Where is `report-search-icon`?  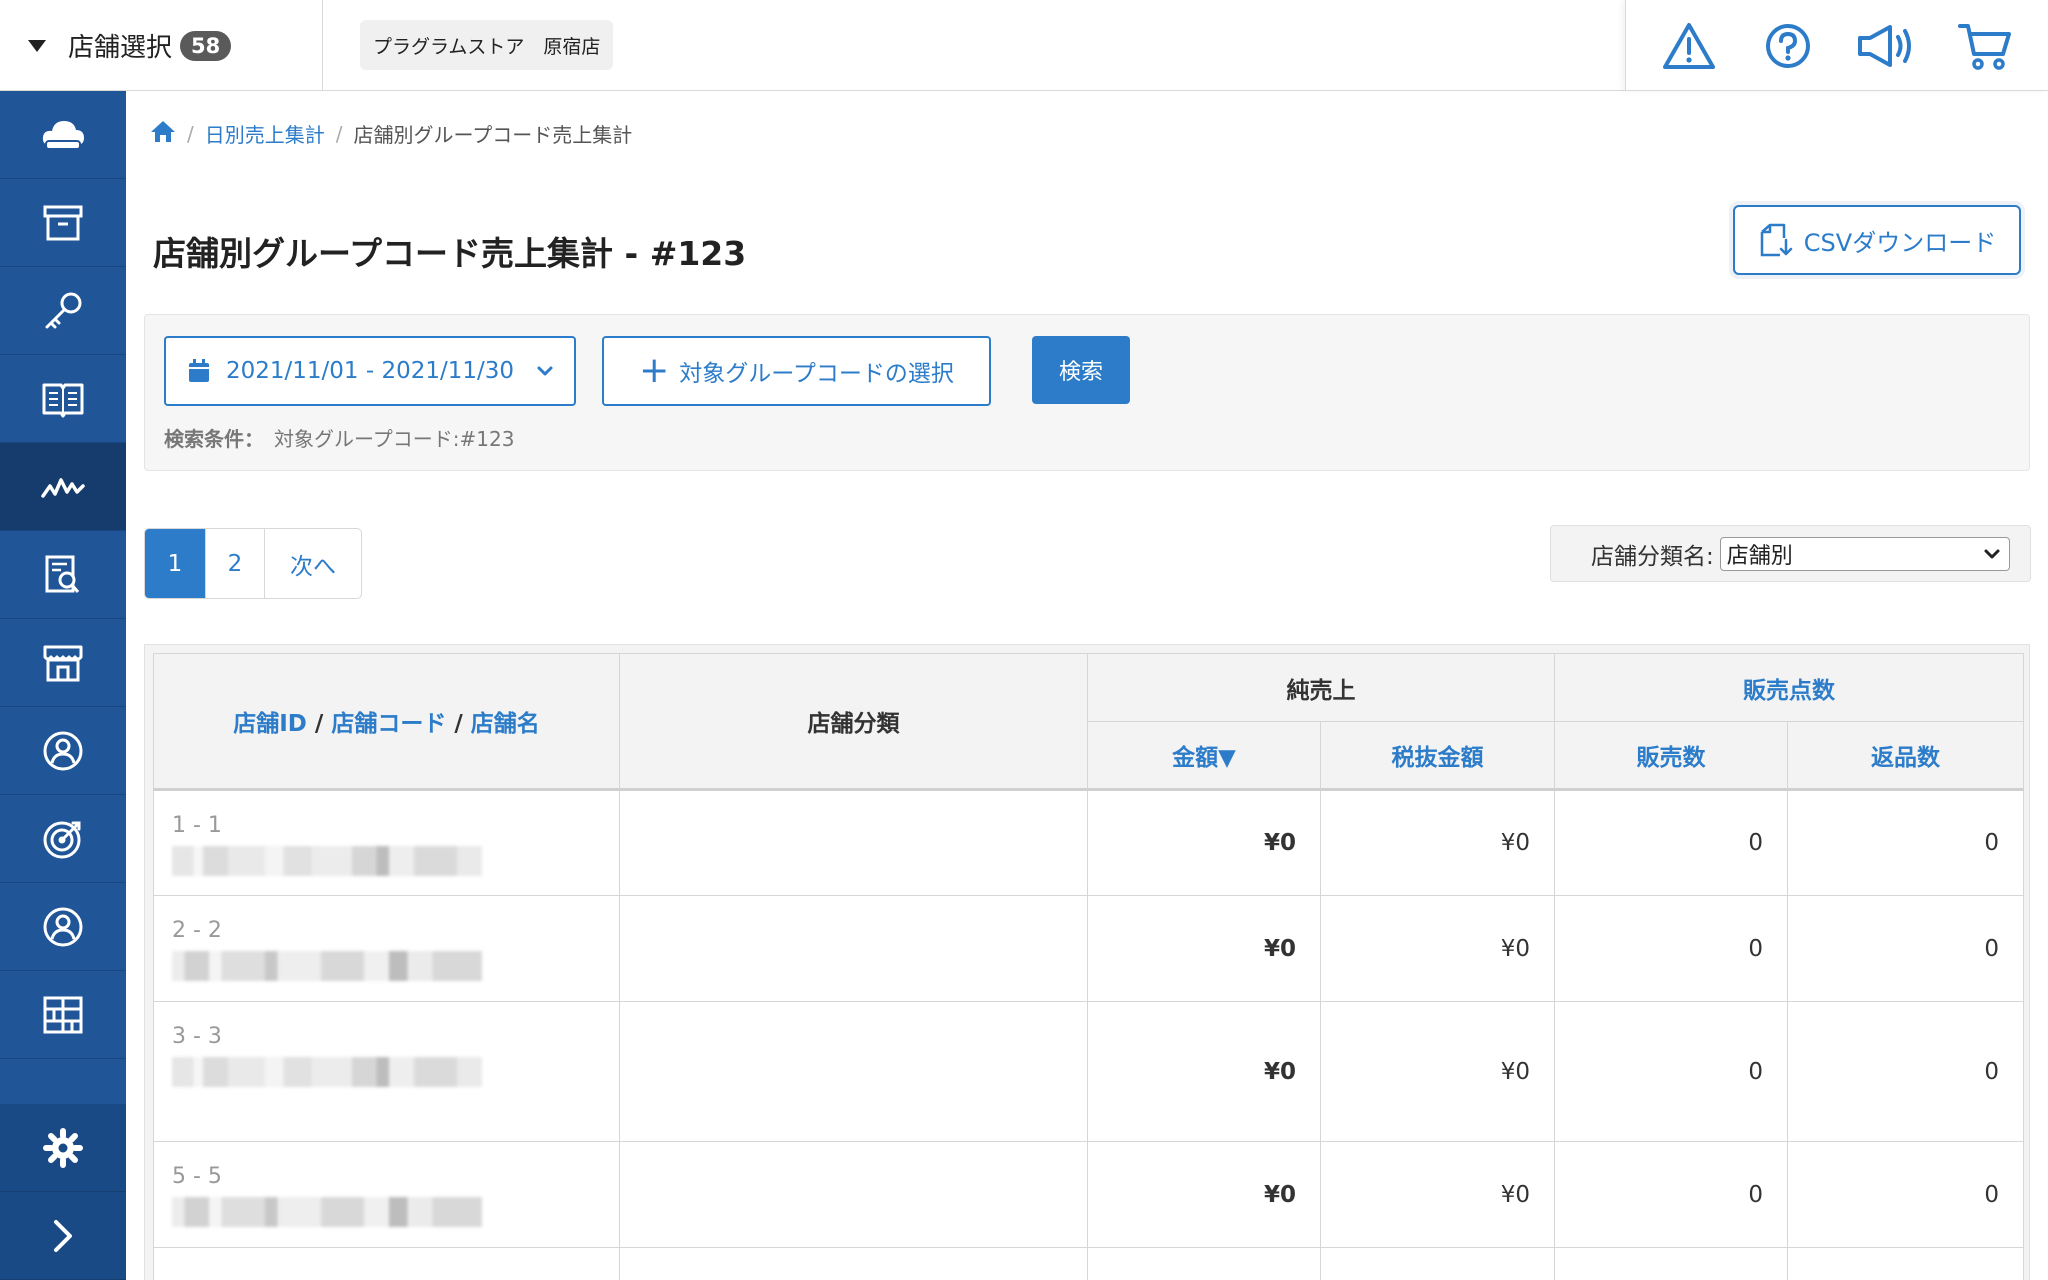
report-search-icon is located at coordinates (62, 574).